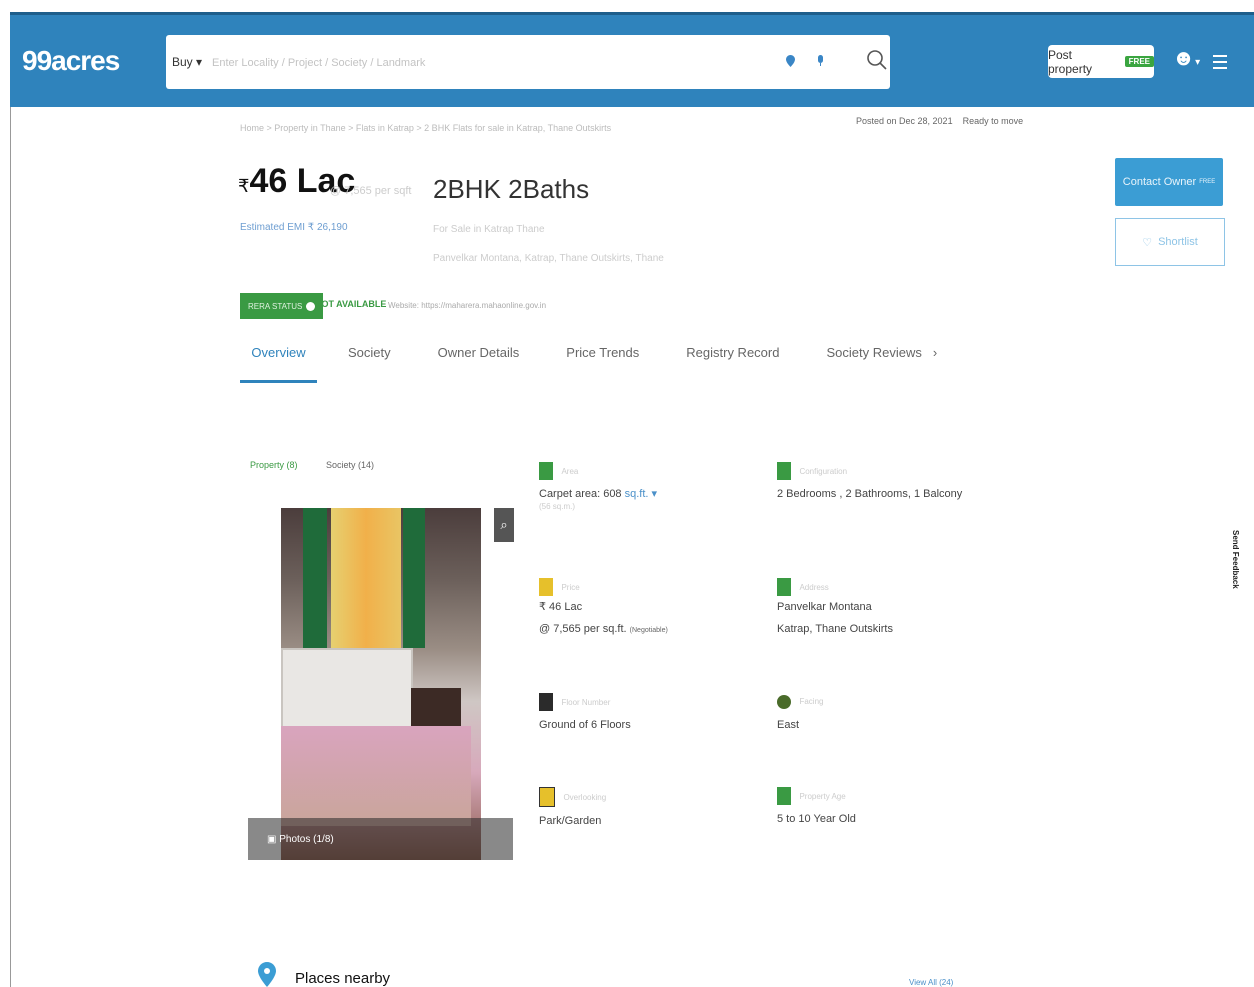 The width and height of the screenshot is (1254, 987). I want to click on photos-count: ▣ Photos (1/8), so click(300, 839).